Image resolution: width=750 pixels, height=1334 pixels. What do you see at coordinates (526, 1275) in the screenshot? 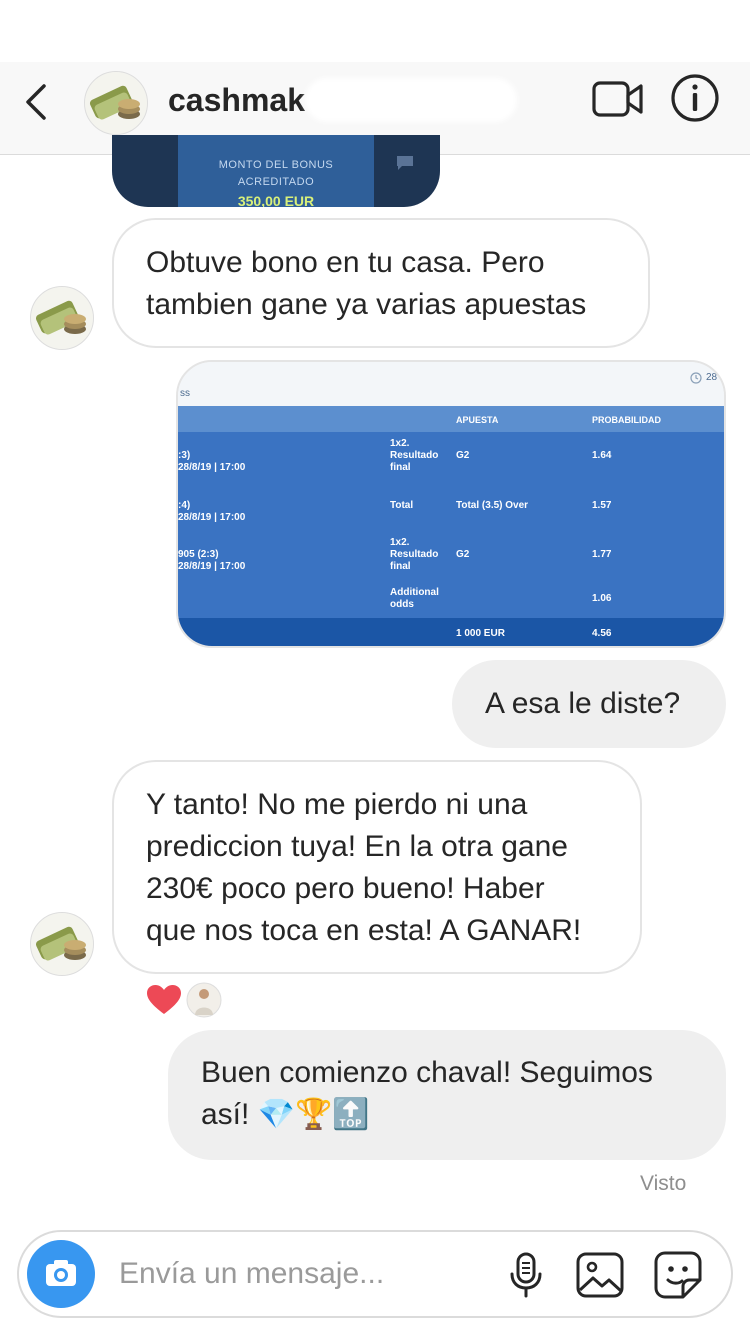
I see `microphone-icon` at bounding box center [526, 1275].